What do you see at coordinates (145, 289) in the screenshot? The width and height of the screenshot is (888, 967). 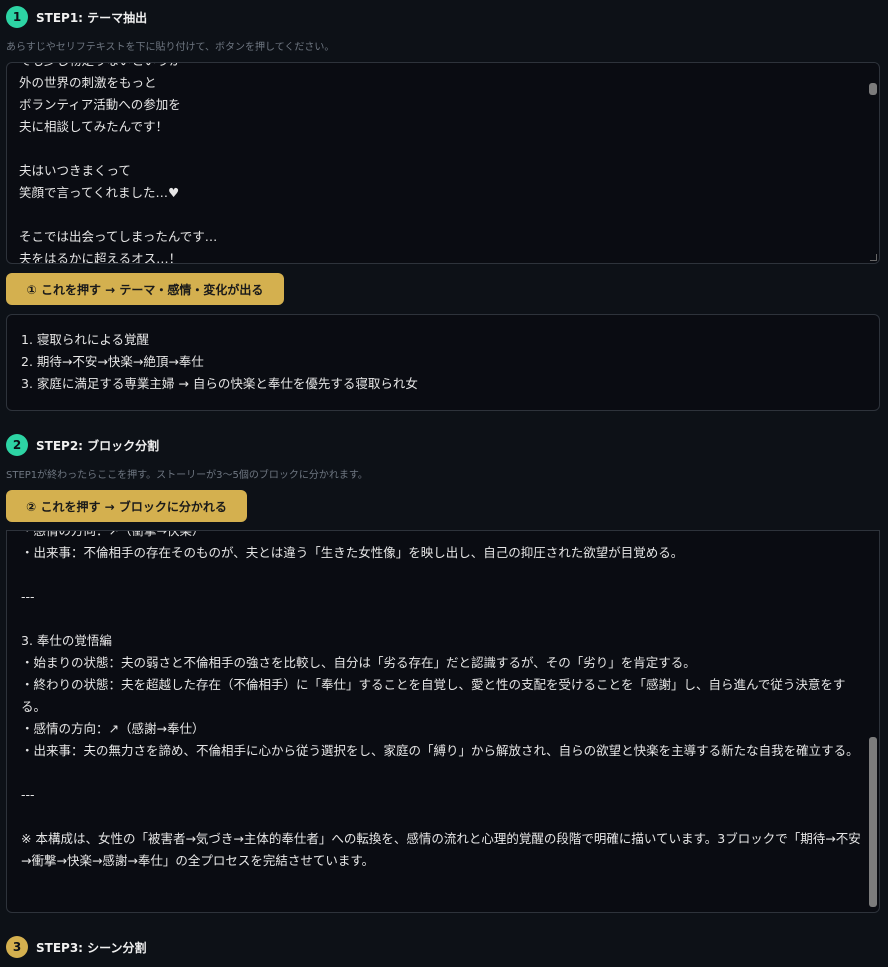 I see `extract-theme-button: ① これを押す → テーマ・感情・変化が出る` at bounding box center [145, 289].